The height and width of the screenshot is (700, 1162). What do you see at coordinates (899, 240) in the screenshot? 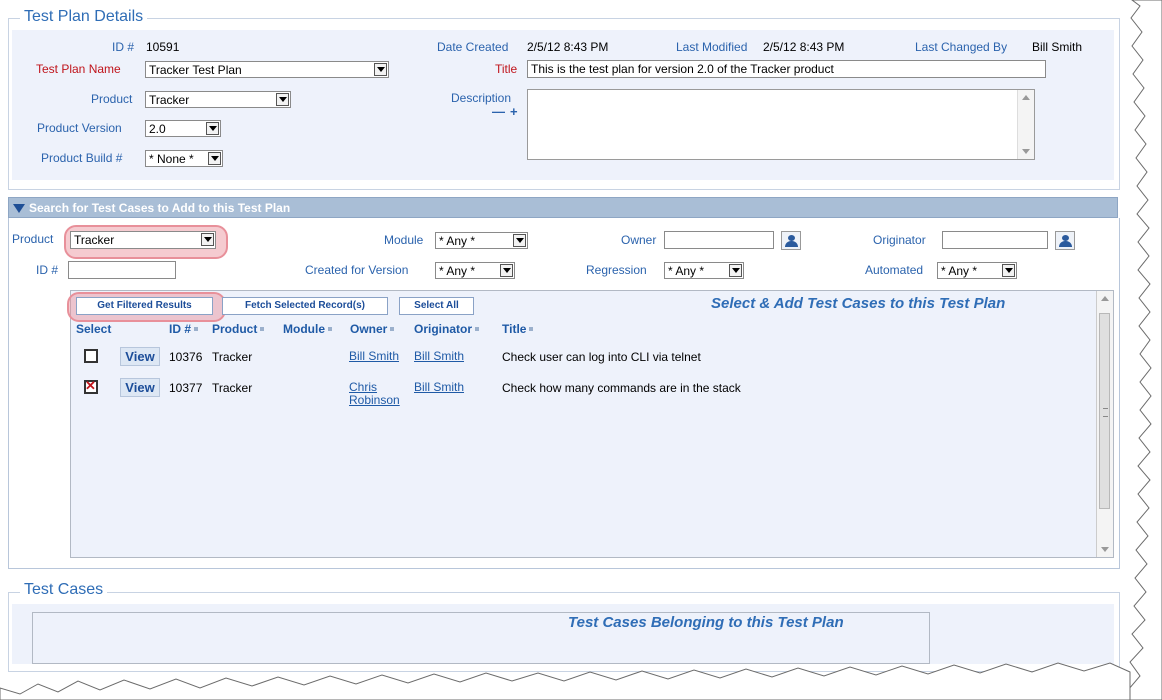
I see `originator-label: Originator` at bounding box center [899, 240].